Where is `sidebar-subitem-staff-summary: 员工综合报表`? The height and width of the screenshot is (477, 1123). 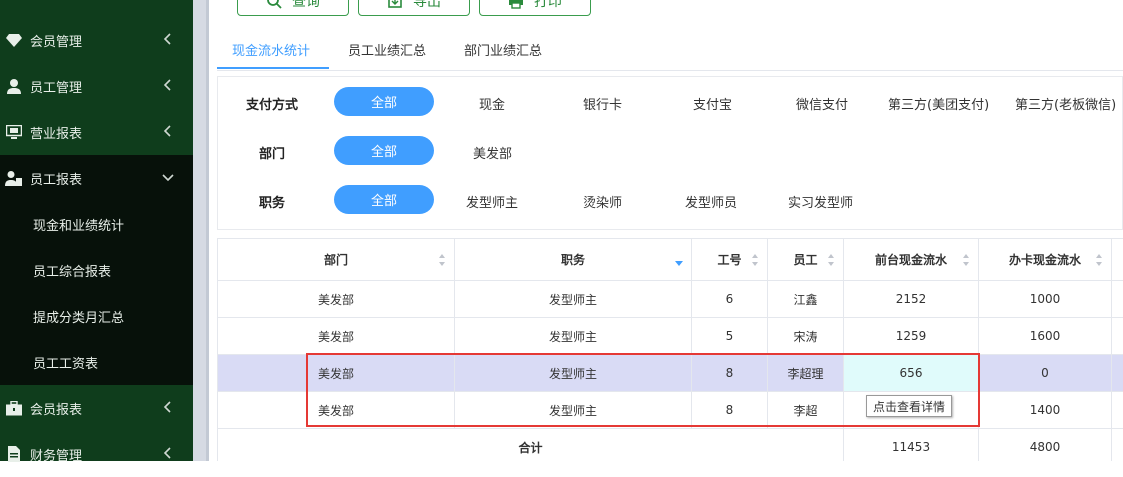 sidebar-subitem-staff-summary: 员工综合报表 is located at coordinates (96, 270).